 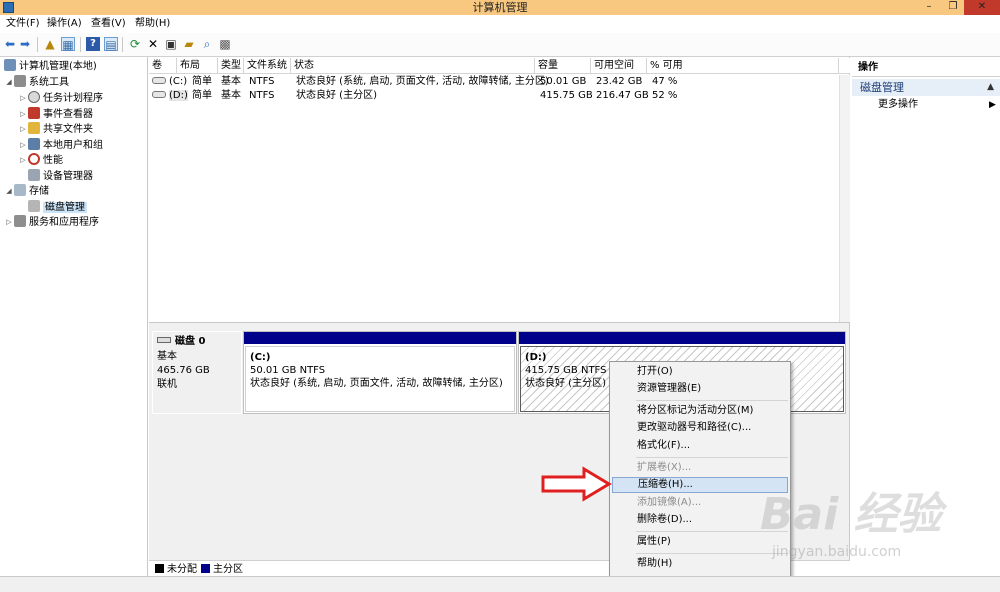 What do you see at coordinates (413, 66) in the screenshot?
I see `column-status: 状态` at bounding box center [413, 66].